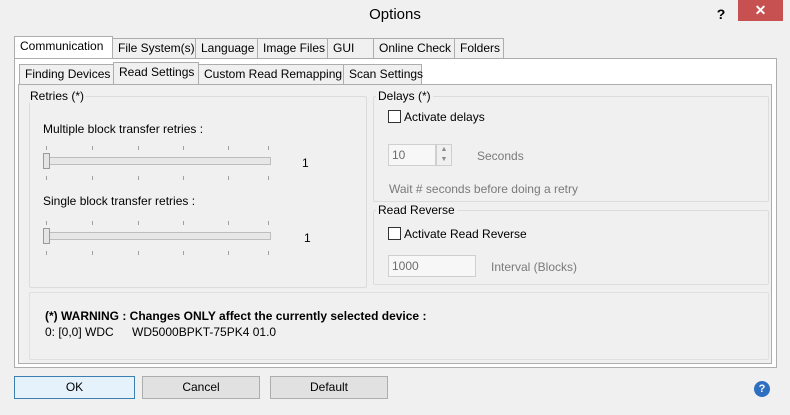  What do you see at coordinates (350, 48) in the screenshot?
I see `tab-gui: GUI` at bounding box center [350, 48].